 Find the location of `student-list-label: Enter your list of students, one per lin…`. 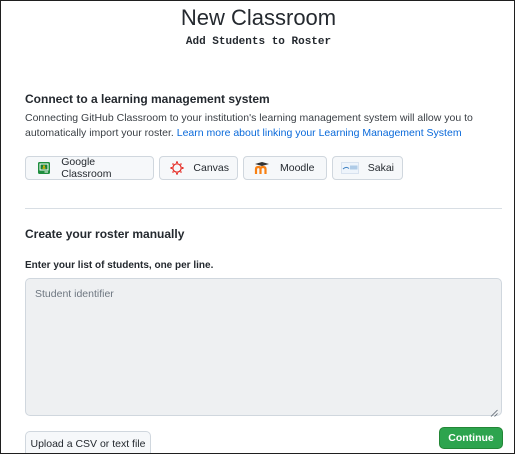

student-list-label: Enter your list of students, one per lin… is located at coordinates (119, 265).